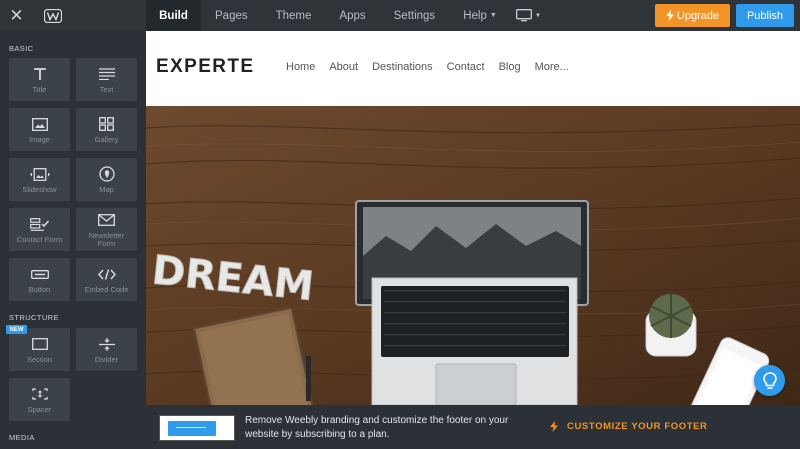 This screenshot has height=449, width=800. I want to click on element-label: Spacer, so click(39, 409).